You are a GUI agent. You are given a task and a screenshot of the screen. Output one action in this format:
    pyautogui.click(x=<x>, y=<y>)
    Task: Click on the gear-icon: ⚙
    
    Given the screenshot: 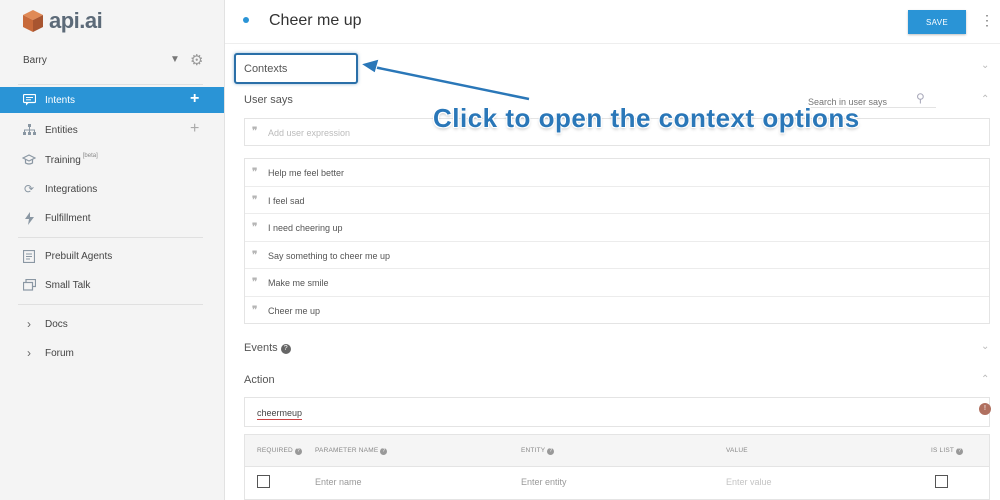 What is the action you would take?
    pyautogui.click(x=196, y=60)
    